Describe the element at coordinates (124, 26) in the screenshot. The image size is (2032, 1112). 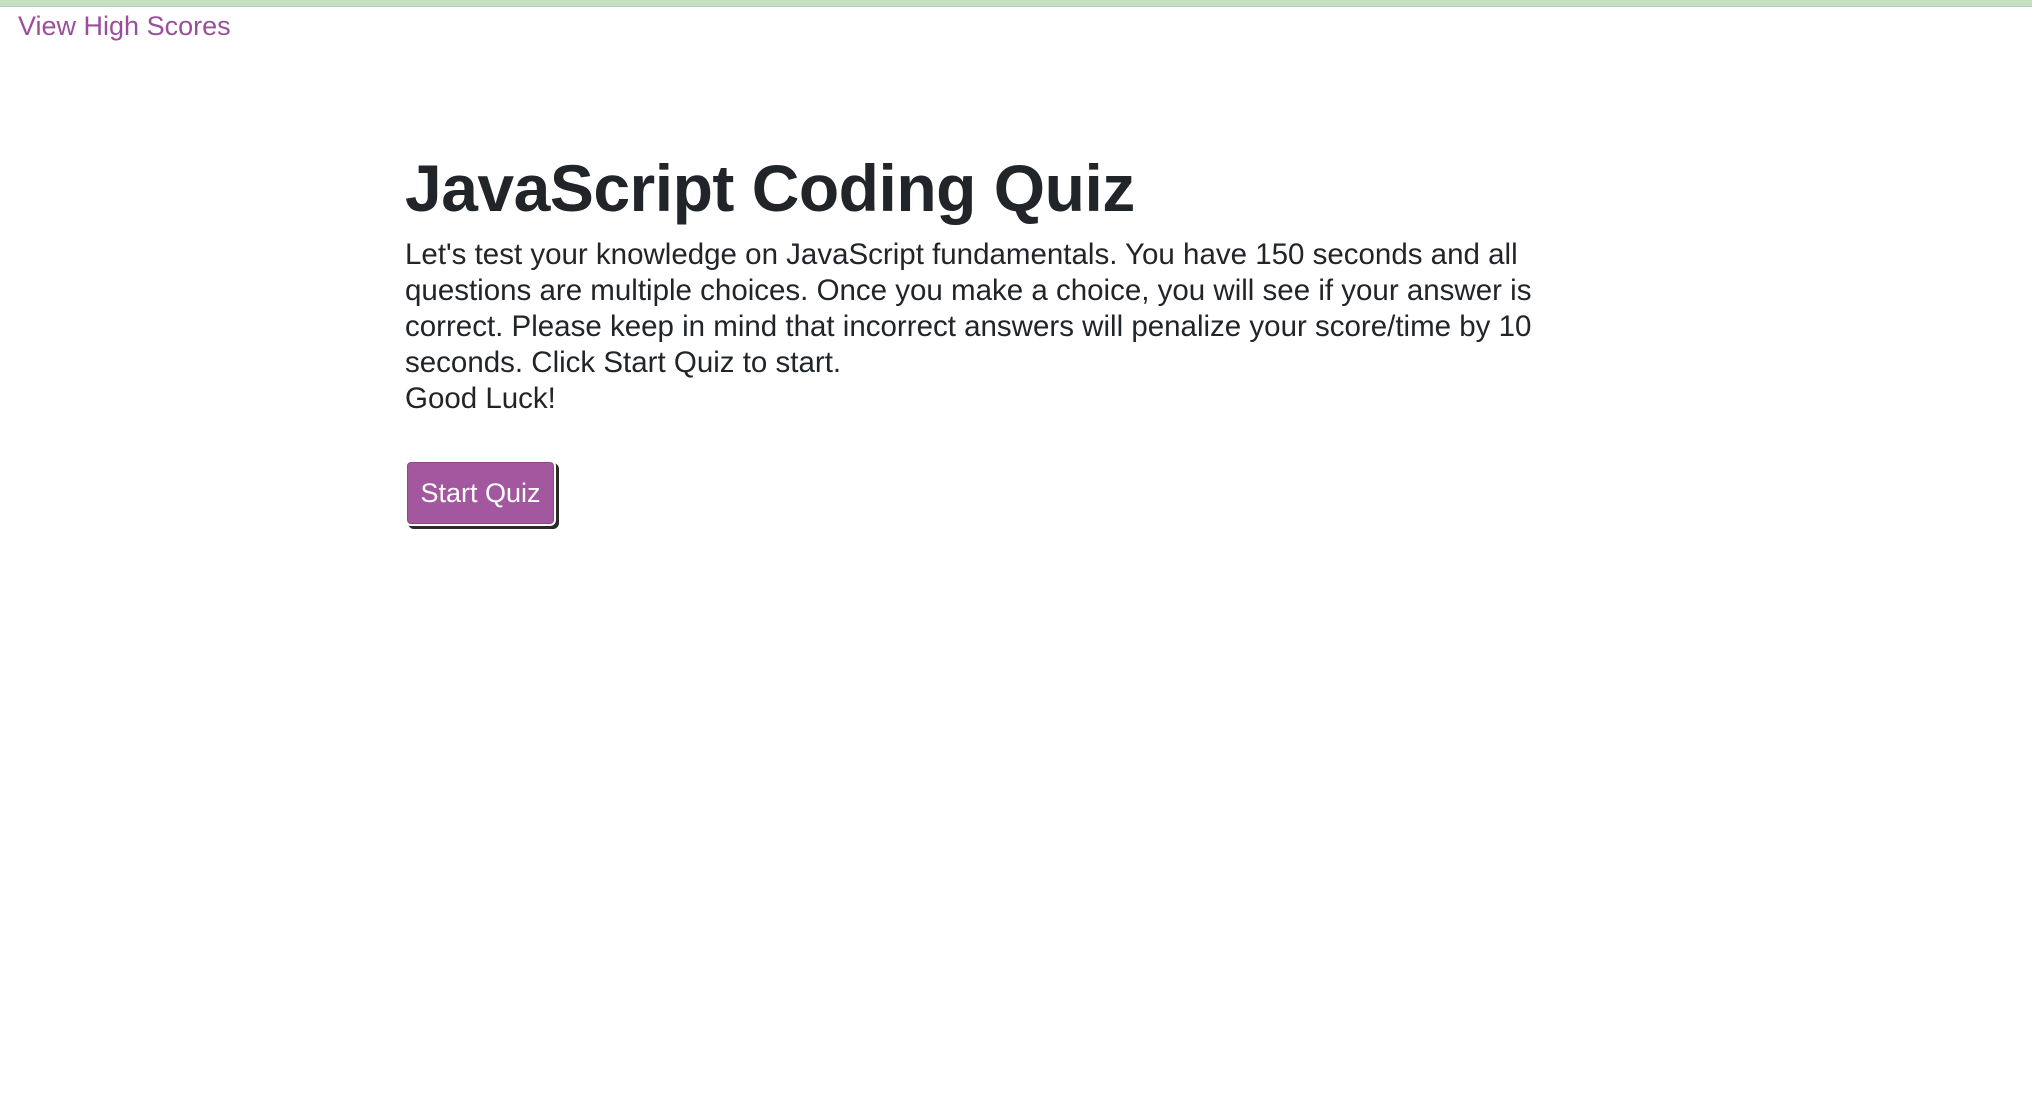
I see `view-high-scores-link: View High Scores` at that location.